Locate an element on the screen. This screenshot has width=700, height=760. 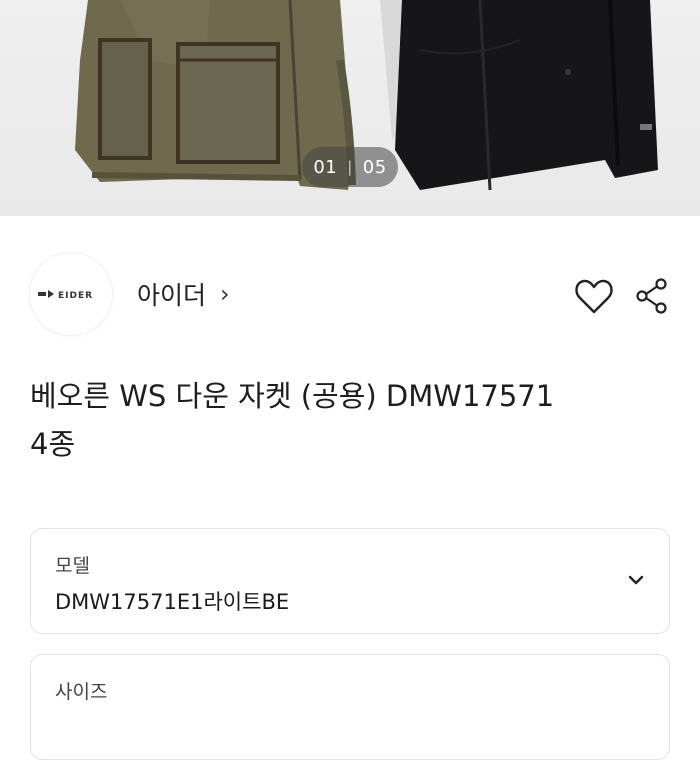
chevron-right-icon: › is located at coordinates (225, 294).